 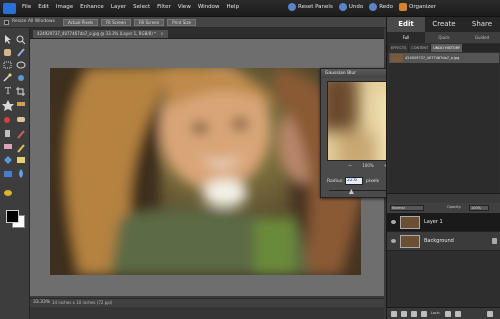 What do you see at coordinates (149, 22) in the screenshot?
I see `fill-screen-button: Fill Screen` at bounding box center [149, 22].